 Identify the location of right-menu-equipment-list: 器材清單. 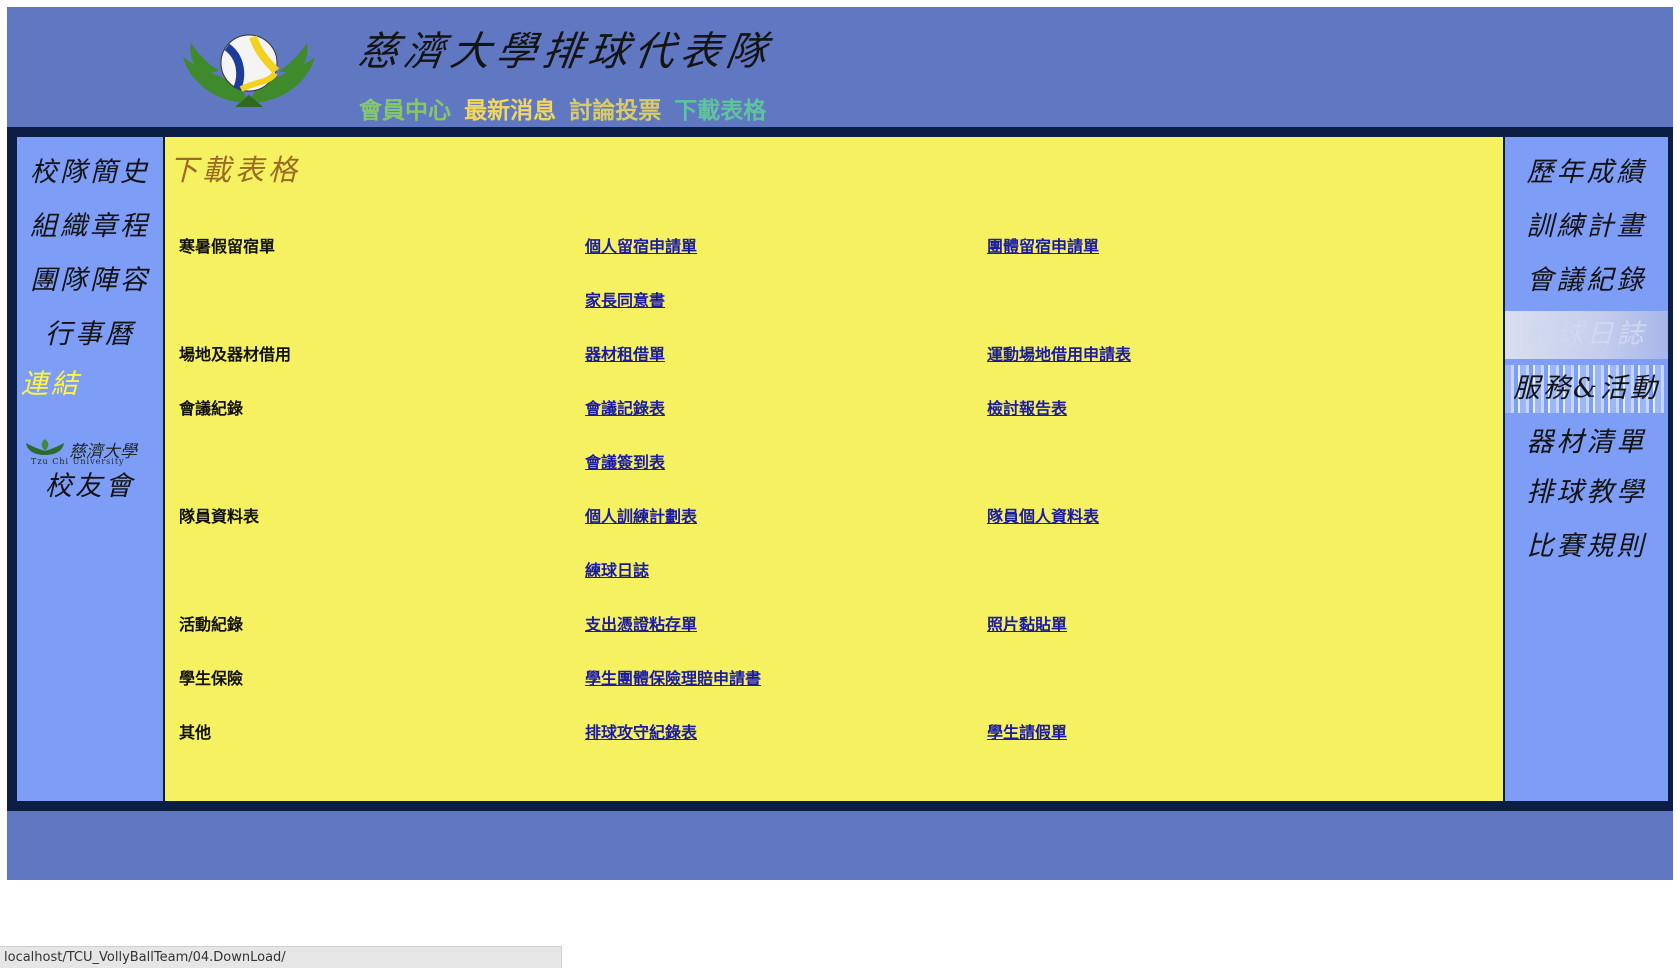
(1586, 443).